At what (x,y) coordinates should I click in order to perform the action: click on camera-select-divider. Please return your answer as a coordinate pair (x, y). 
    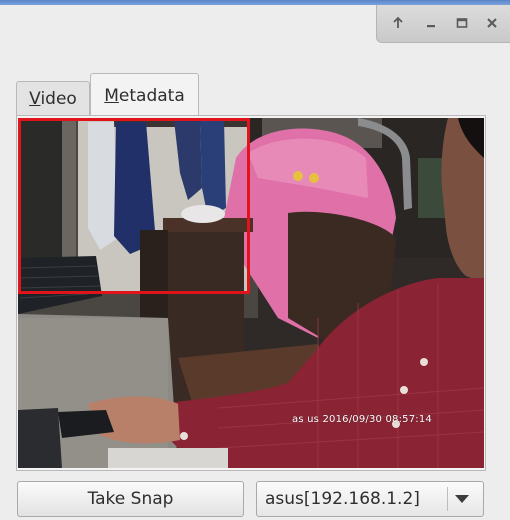
    Looking at the image, I should click on (447, 499).